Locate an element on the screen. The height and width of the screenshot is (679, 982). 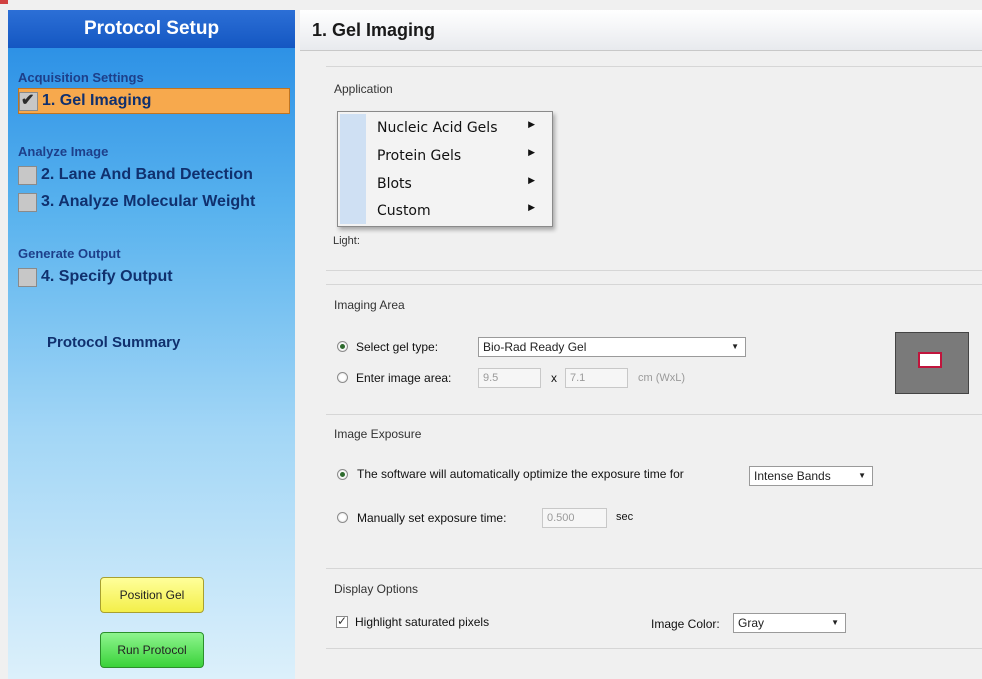
step-analyze-molecular-weight: 3. Analyze Molecular Weight is located at coordinates (136, 202).